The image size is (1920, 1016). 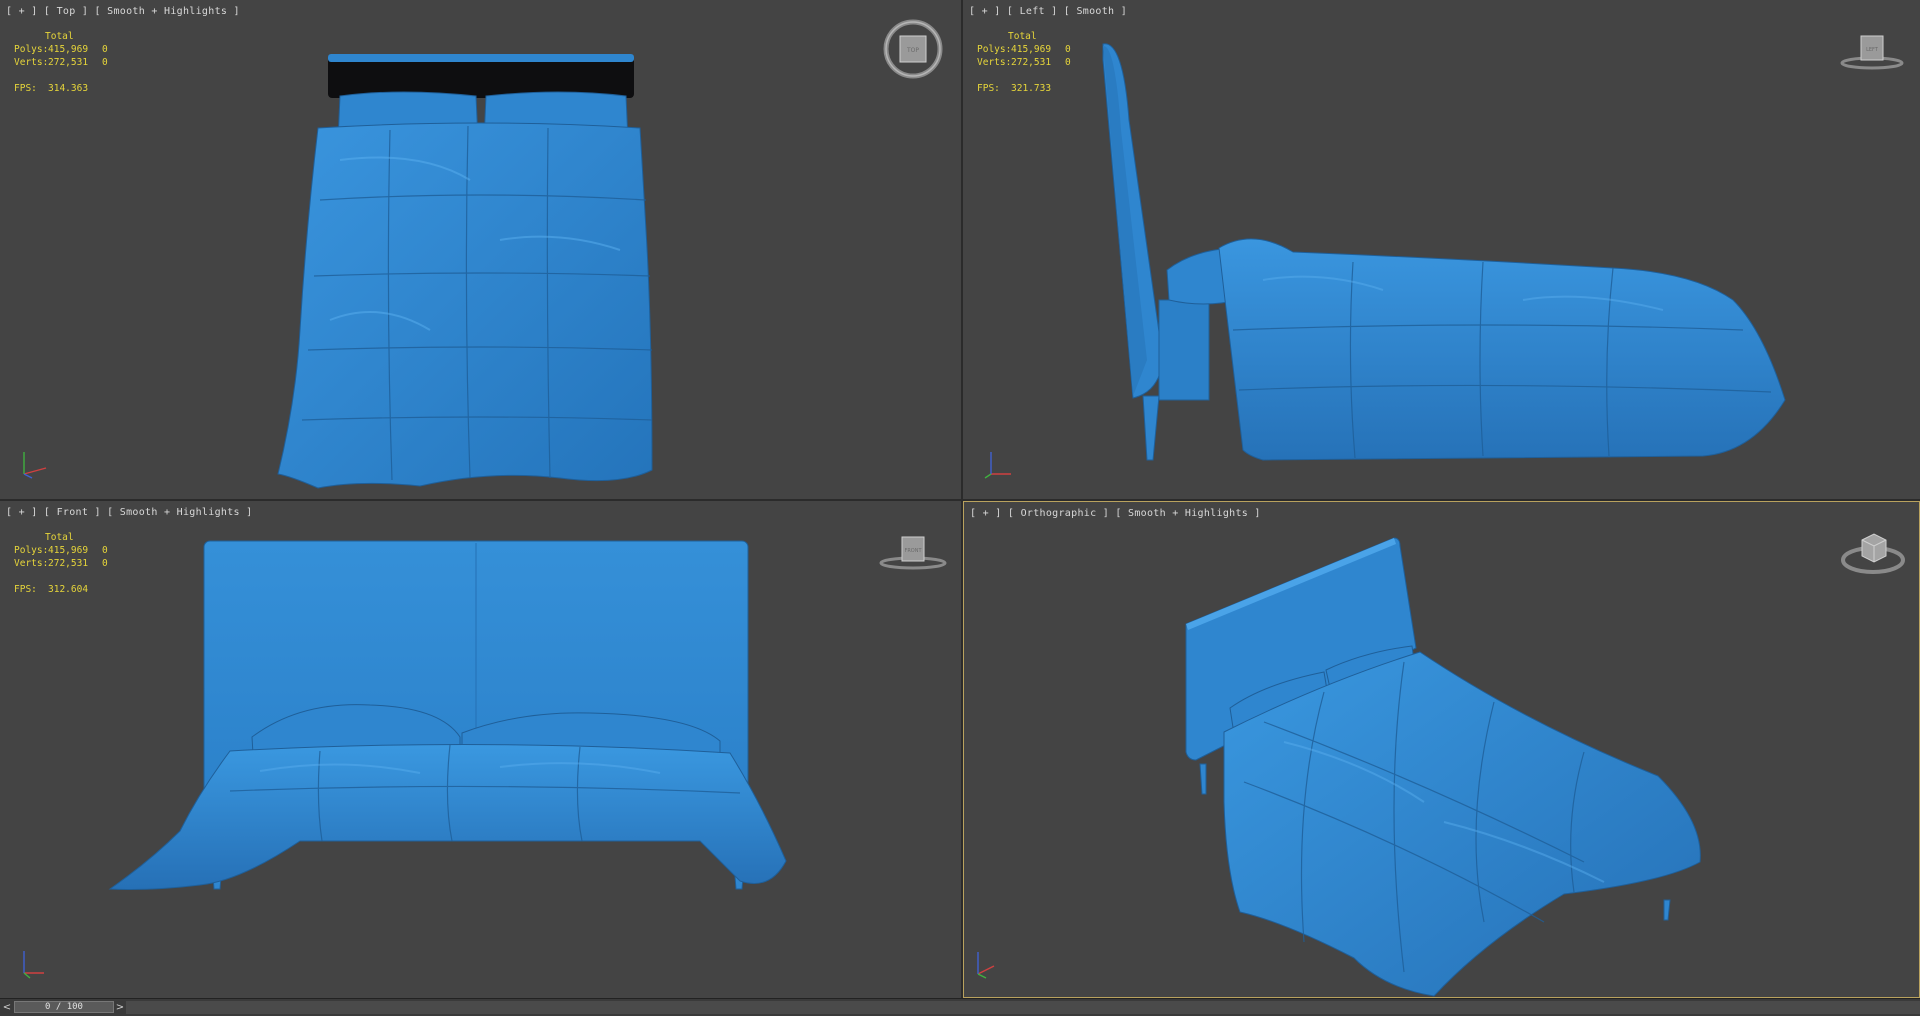 I want to click on time-slider: 0 / 100, so click(x=64, y=1007).